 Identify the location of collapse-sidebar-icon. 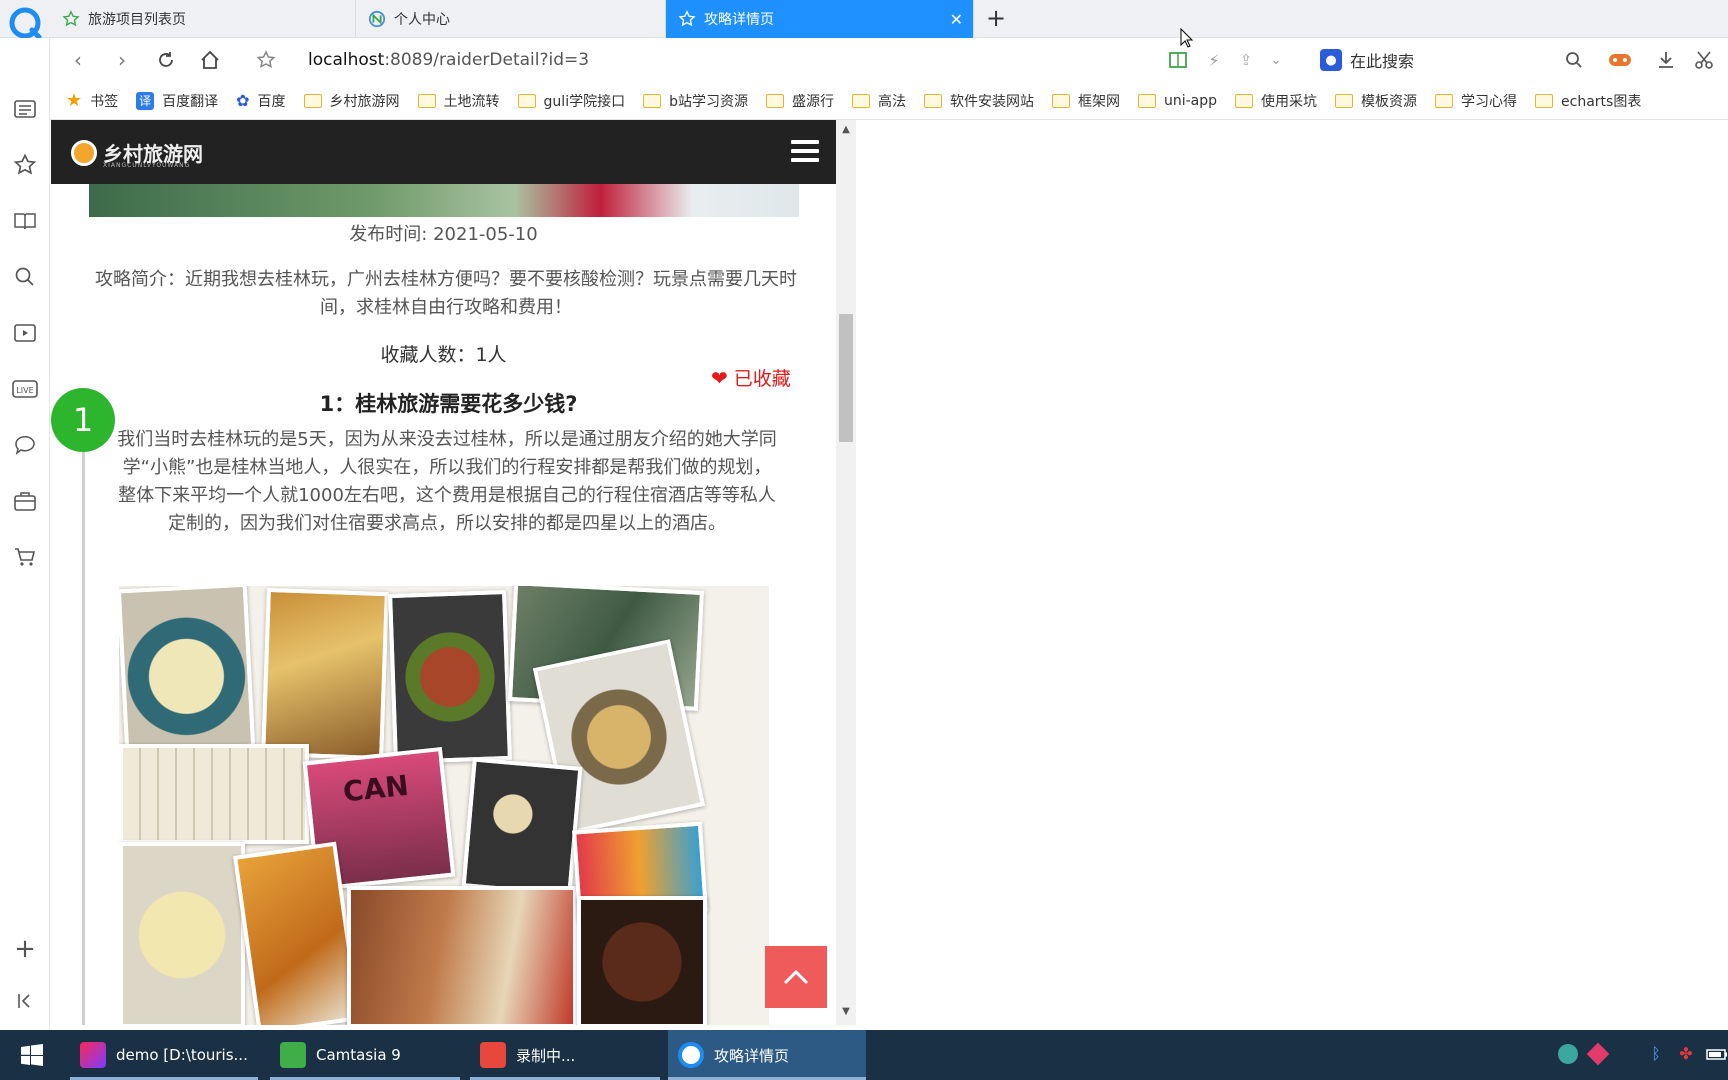
(25, 1001).